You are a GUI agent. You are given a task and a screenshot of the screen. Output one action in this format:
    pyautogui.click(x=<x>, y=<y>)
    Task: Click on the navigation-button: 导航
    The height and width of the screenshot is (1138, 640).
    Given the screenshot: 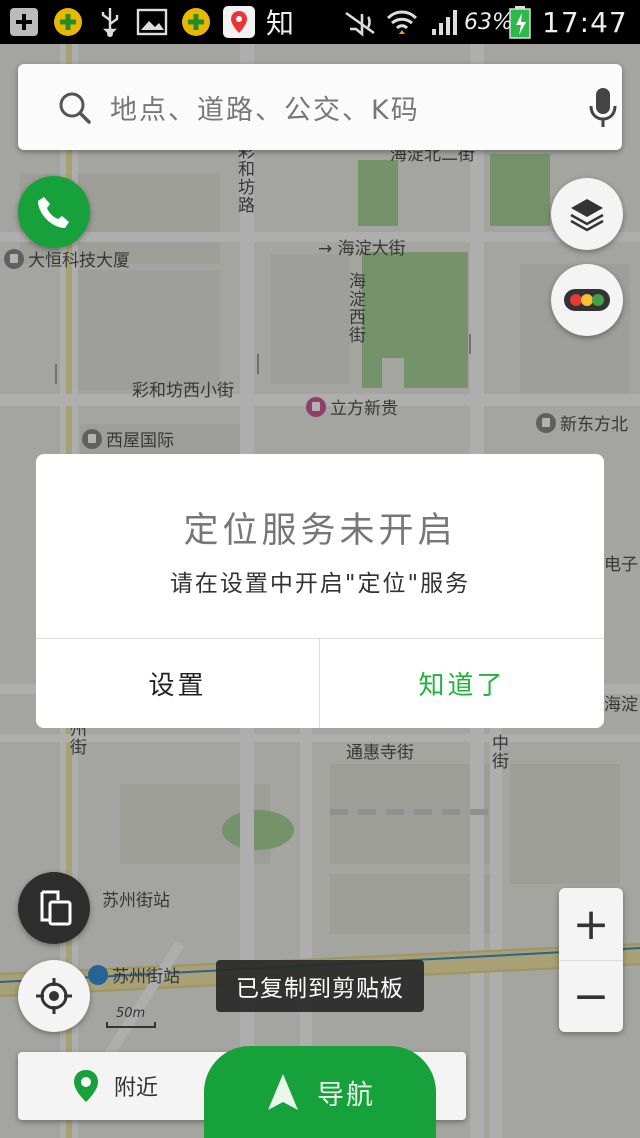 What is the action you would take?
    pyautogui.click(x=320, y=1092)
    